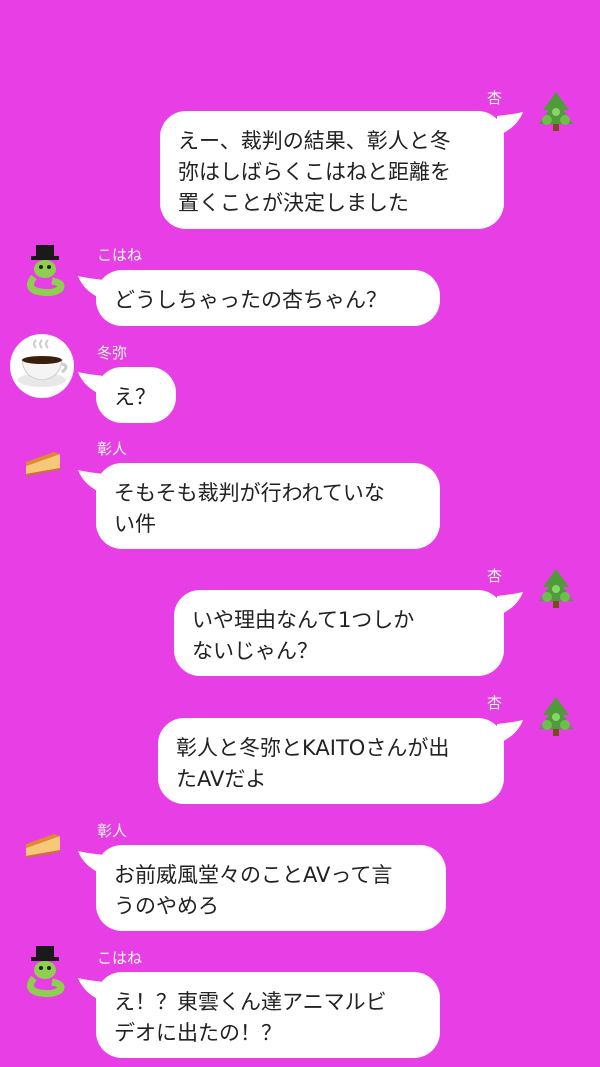 The image size is (600, 1067). I want to click on message-bubble: いや理由なんて1つしか ないじゃん？, so click(339, 633).